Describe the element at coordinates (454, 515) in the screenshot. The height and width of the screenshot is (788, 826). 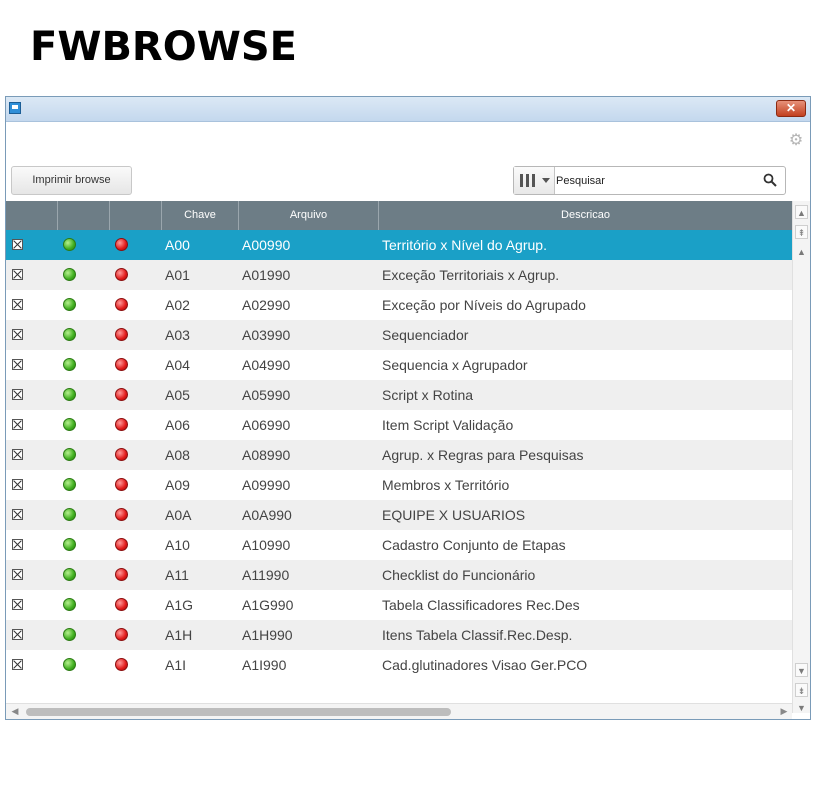
I see `cell-descricao: EQUIPE X USUARIOS` at that location.